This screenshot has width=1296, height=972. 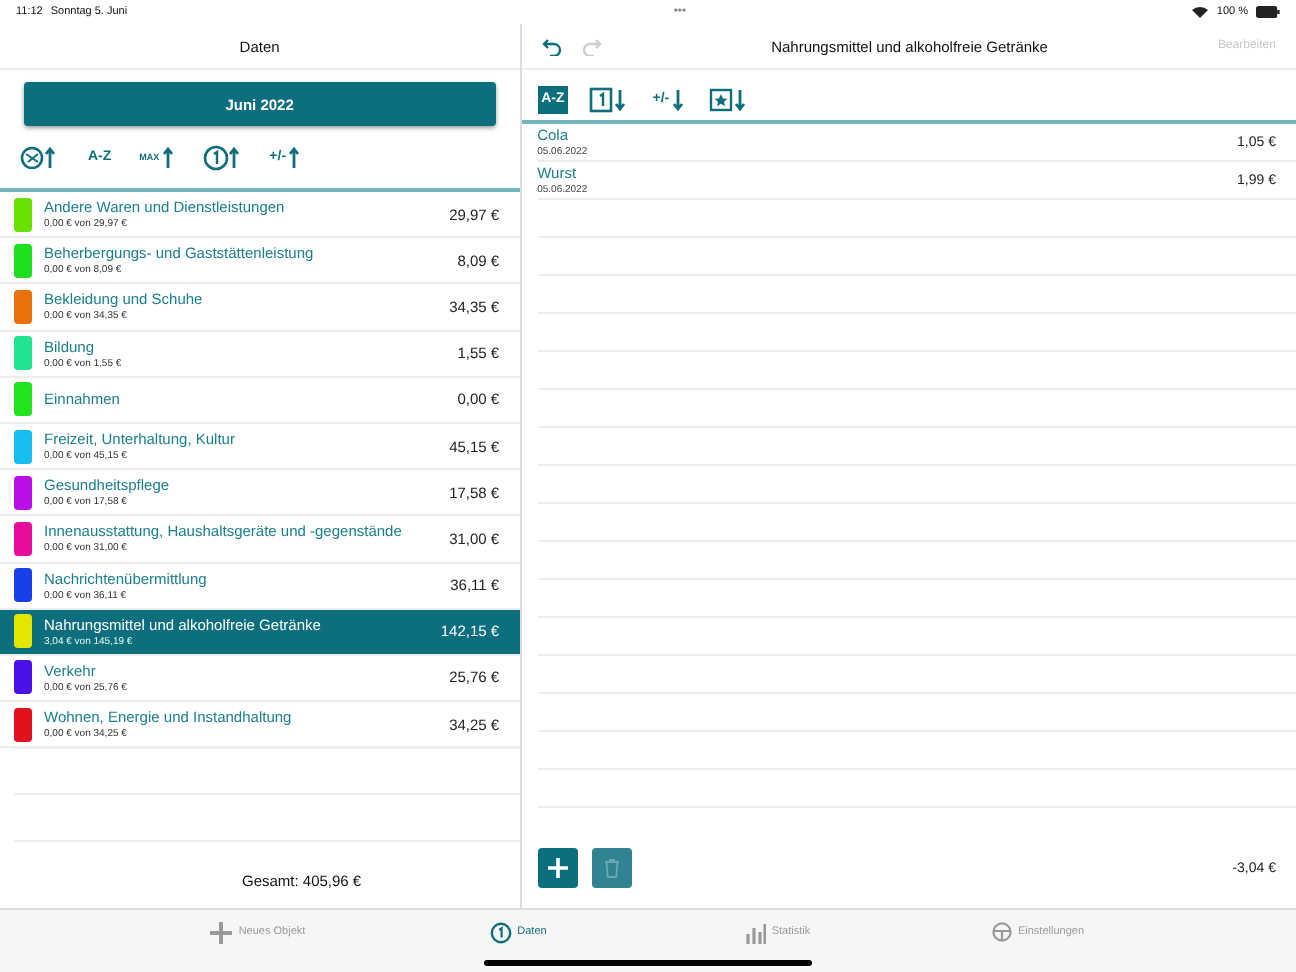 I want to click on star-arrow-icon, so click(x=727, y=99).